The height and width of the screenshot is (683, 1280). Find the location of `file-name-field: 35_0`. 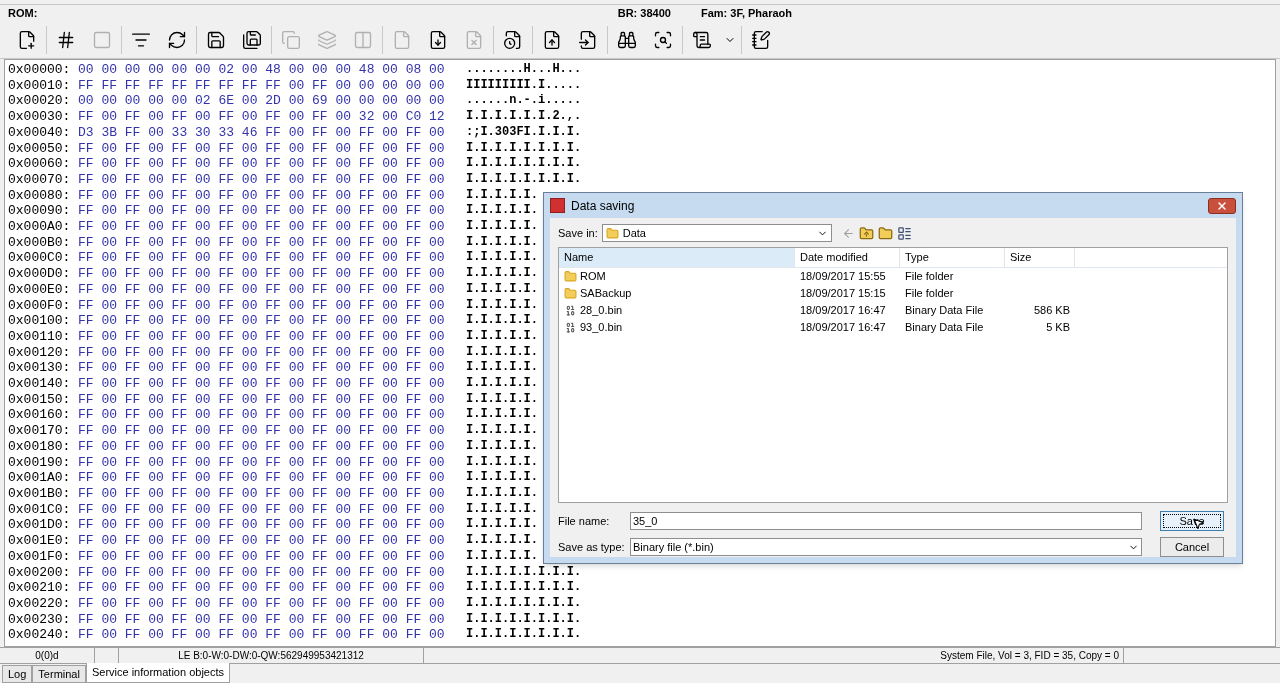

file-name-field: 35_0 is located at coordinates (886, 521).